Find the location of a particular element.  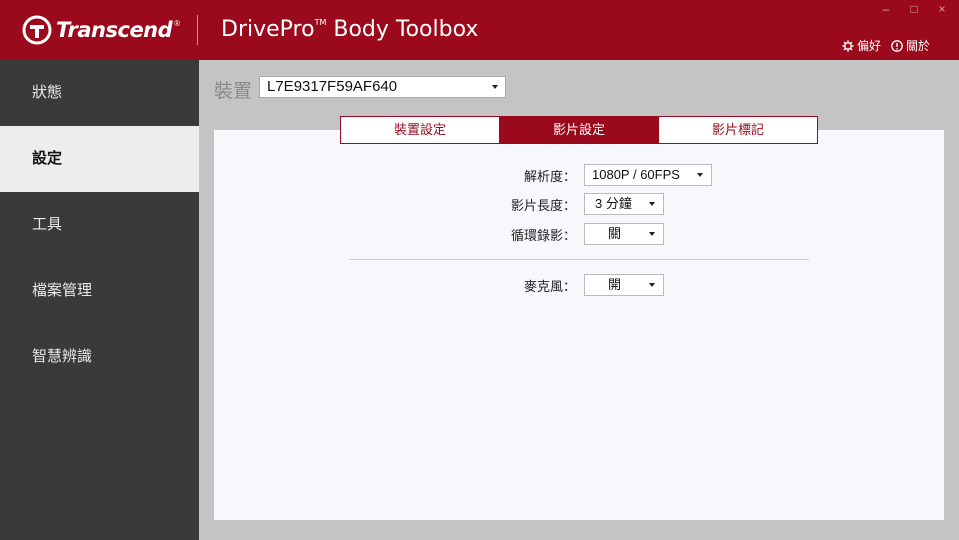

device-select: L7E9317F59AF640 is located at coordinates (382, 87).